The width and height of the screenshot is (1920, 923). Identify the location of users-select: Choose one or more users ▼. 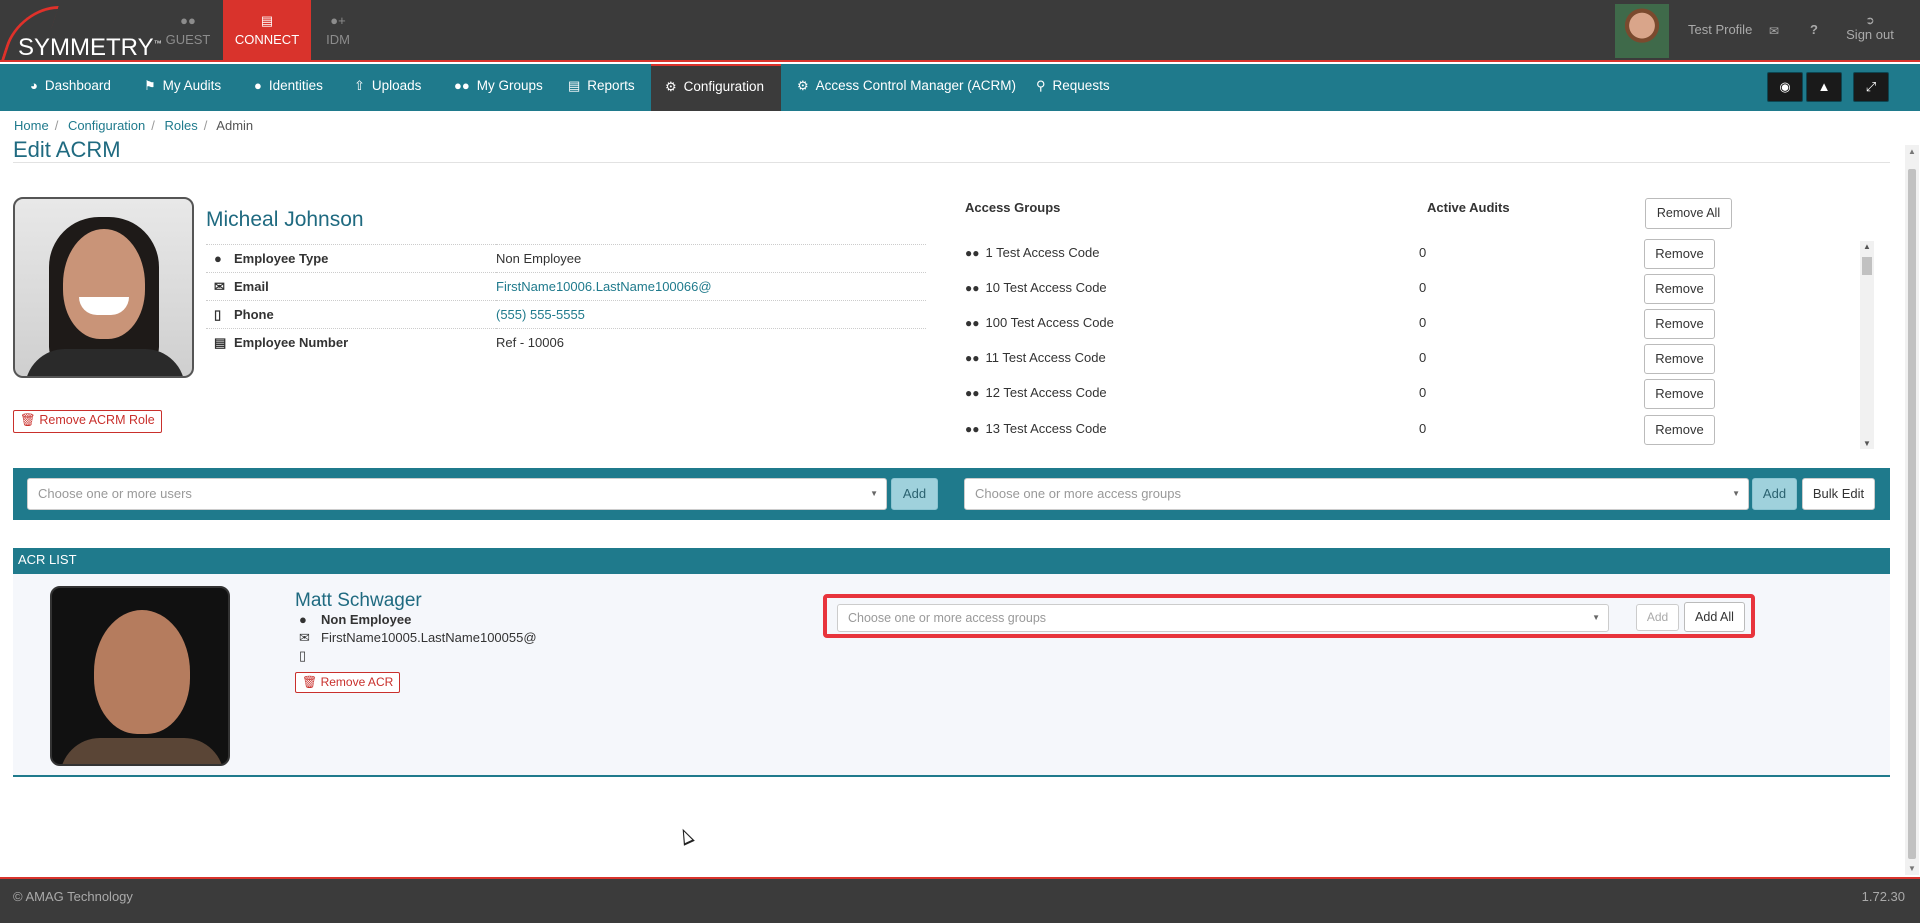
(457, 494).